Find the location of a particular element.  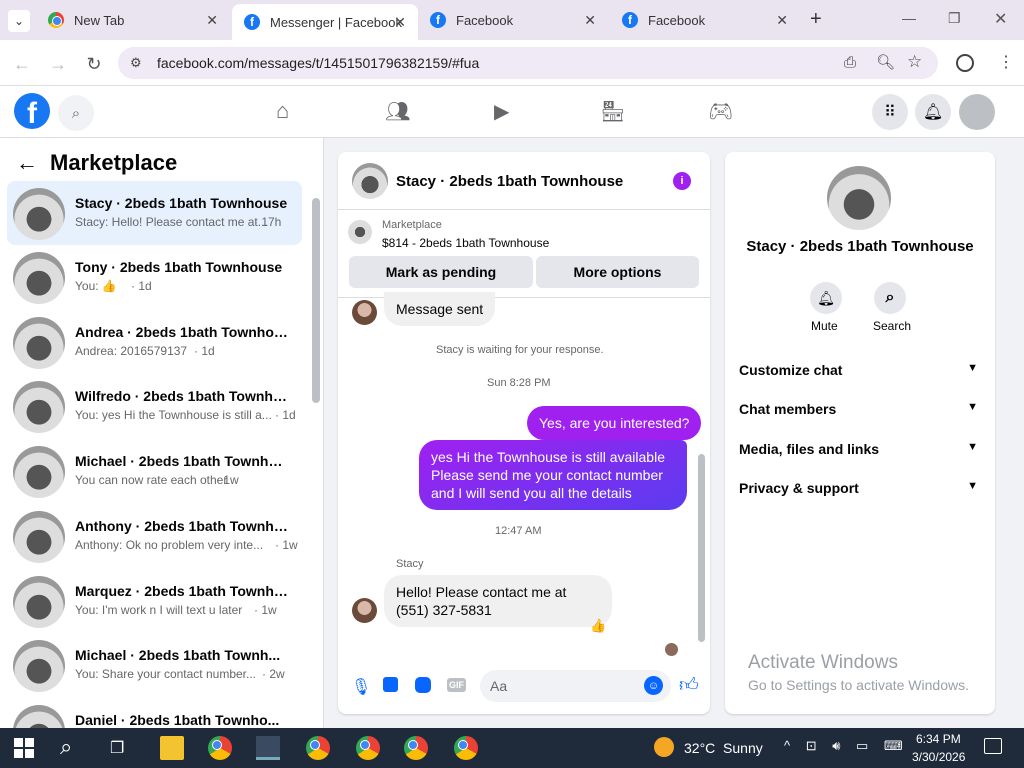

message-input: Aa ☺ is located at coordinates (575, 686).